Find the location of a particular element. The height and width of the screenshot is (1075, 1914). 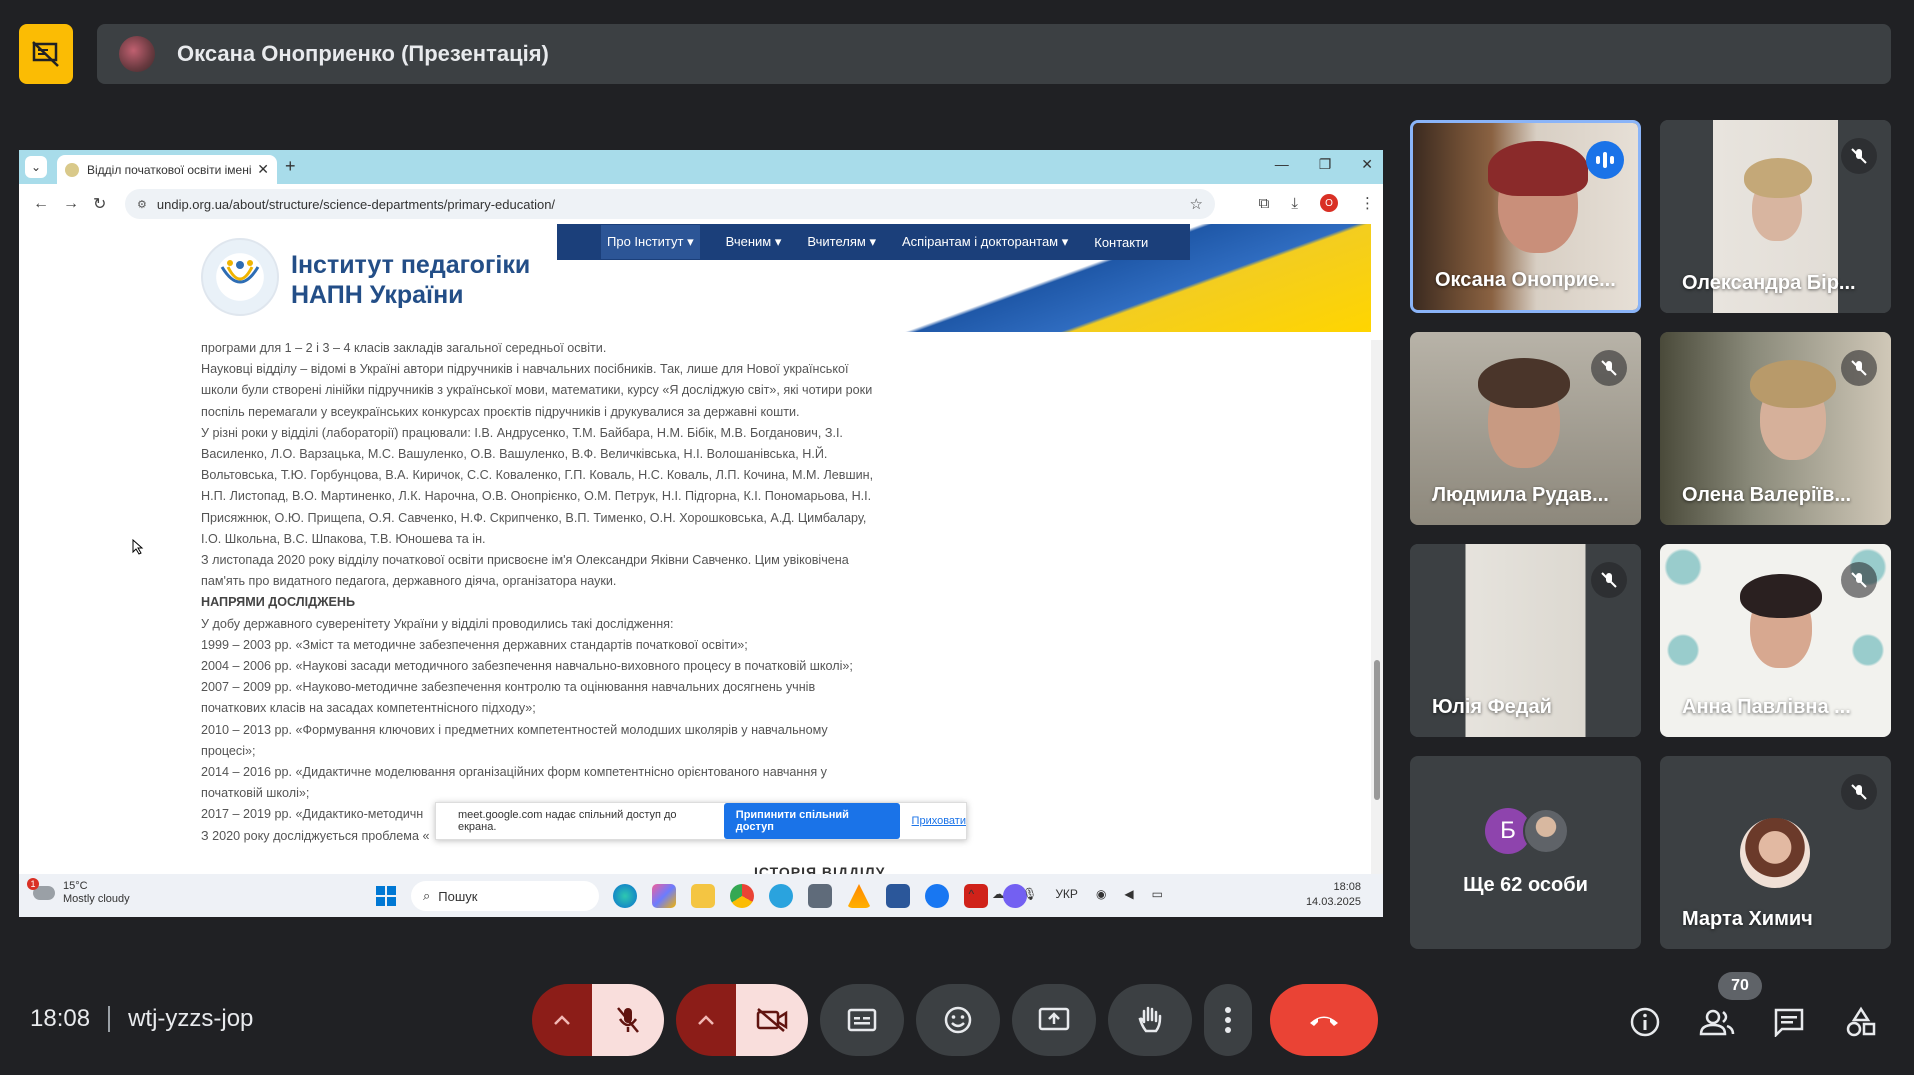

calculator-icon is located at coordinates (820, 896).